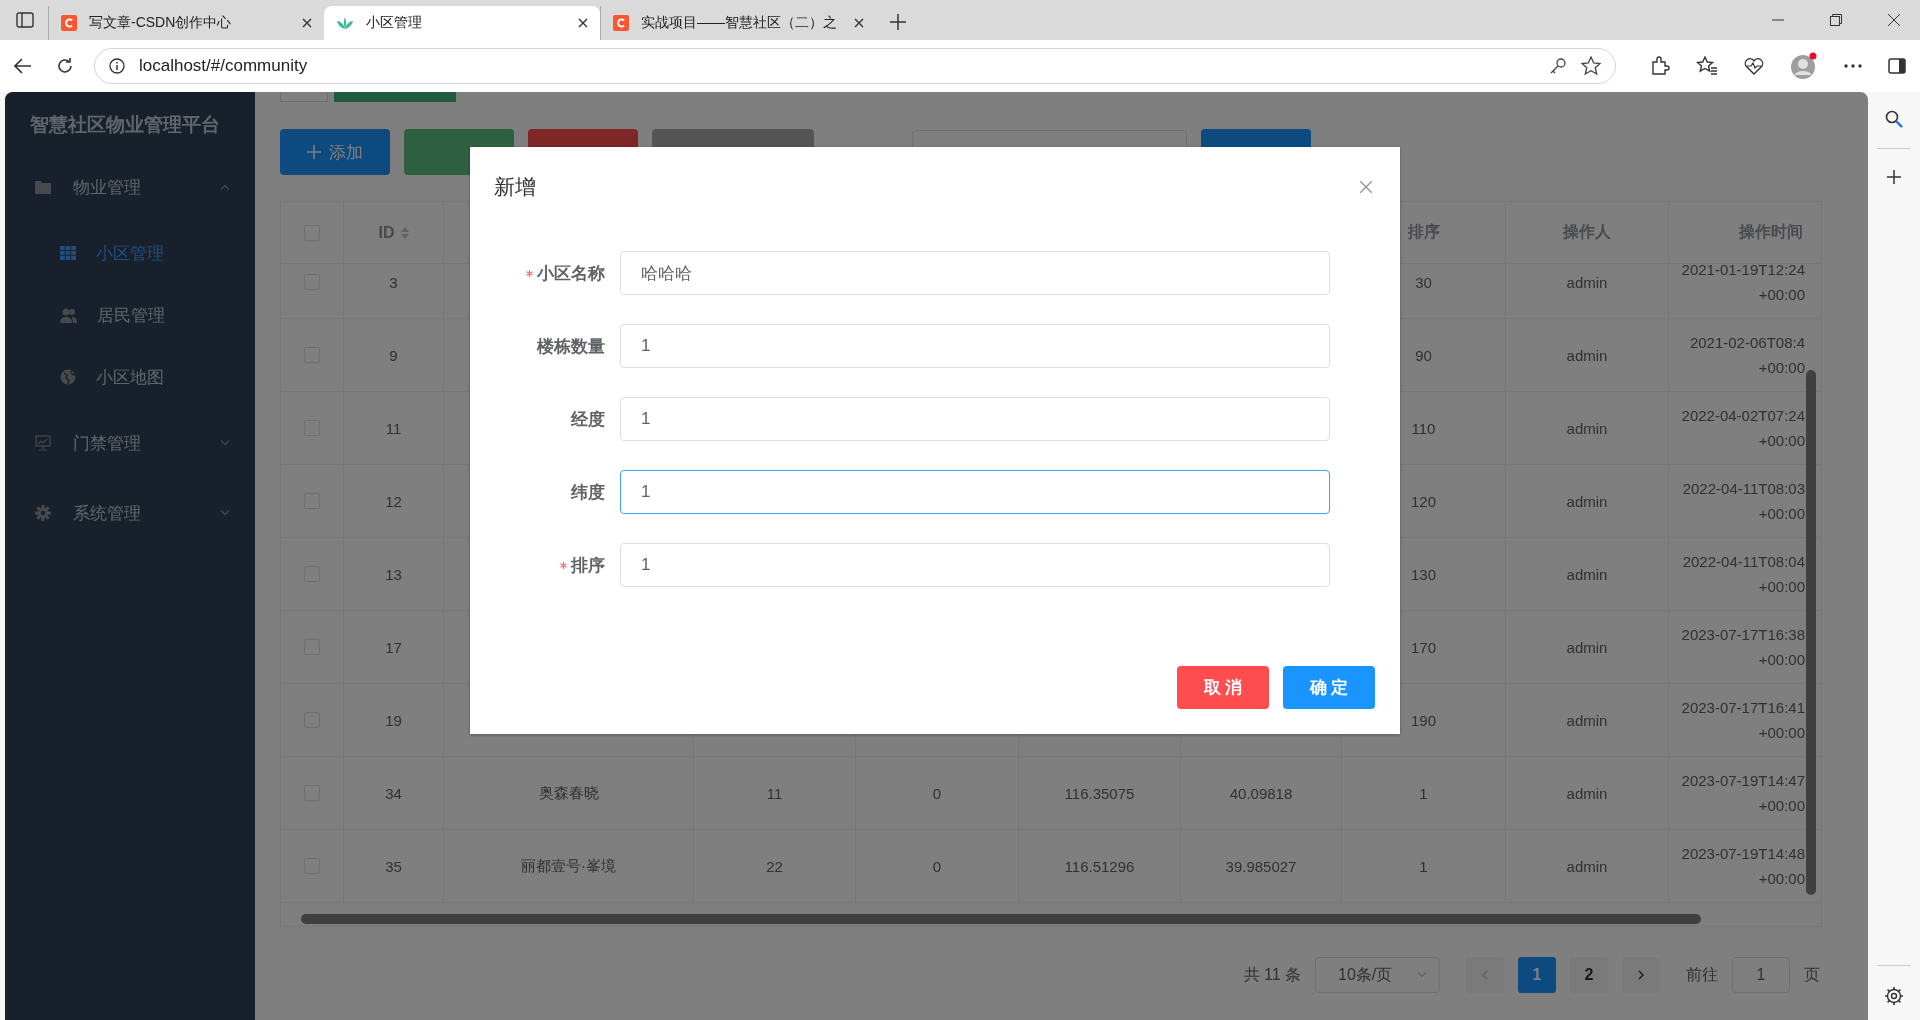  I want to click on app-title: 智慧社区物业管理平台, so click(125, 125).